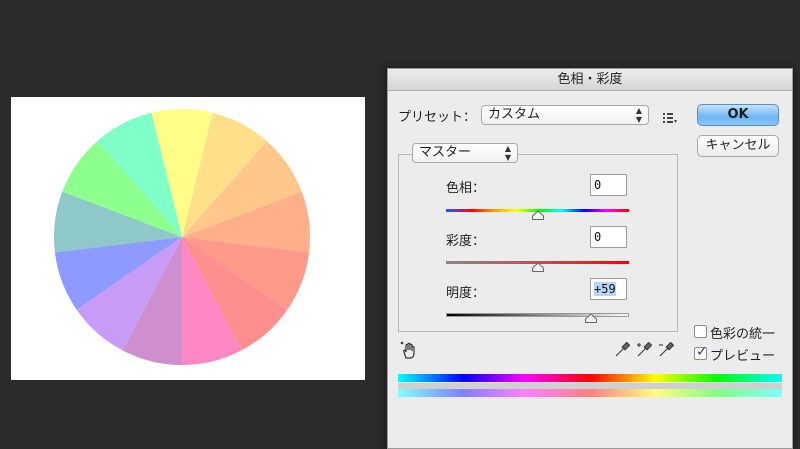  I want to click on checkmark-icon: ✓, so click(702, 352).